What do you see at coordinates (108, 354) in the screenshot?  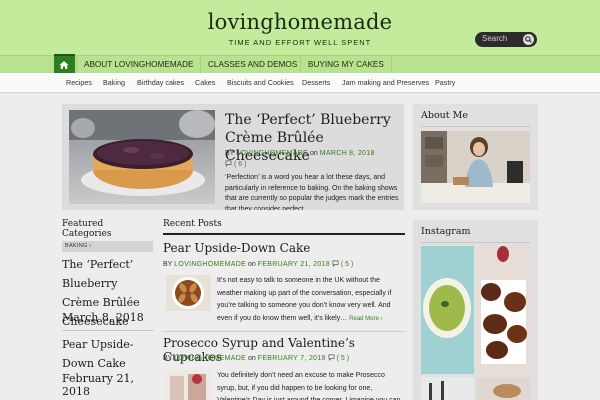 I see `featured-category-item-title: Pear Upside-Down Cake` at bounding box center [108, 354].